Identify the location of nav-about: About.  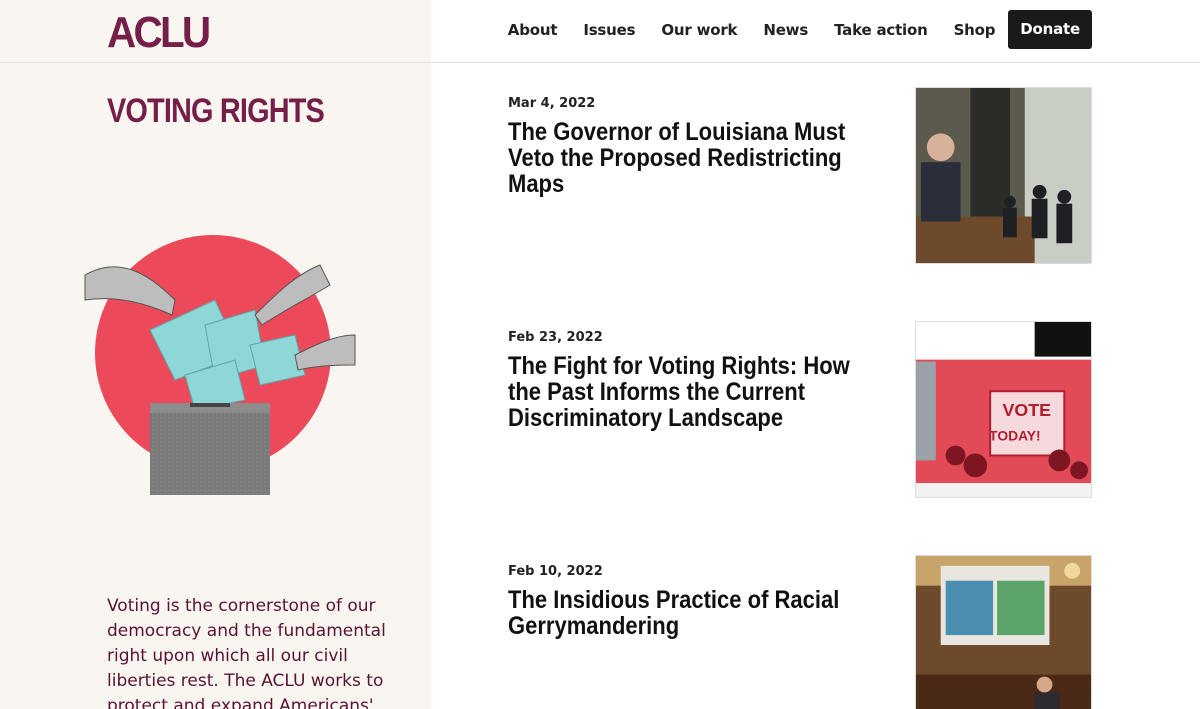
(533, 30).